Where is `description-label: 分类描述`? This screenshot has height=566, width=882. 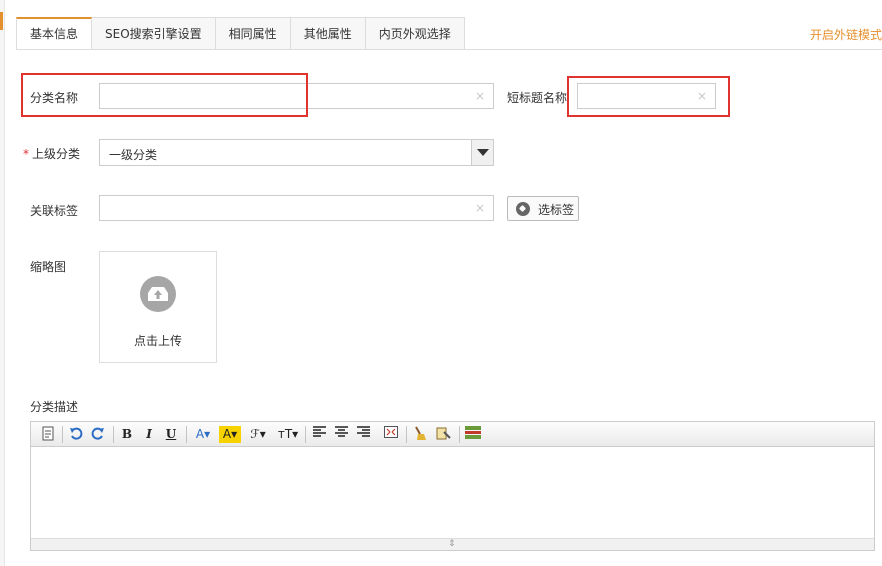 description-label: 分类描述 is located at coordinates (54, 407).